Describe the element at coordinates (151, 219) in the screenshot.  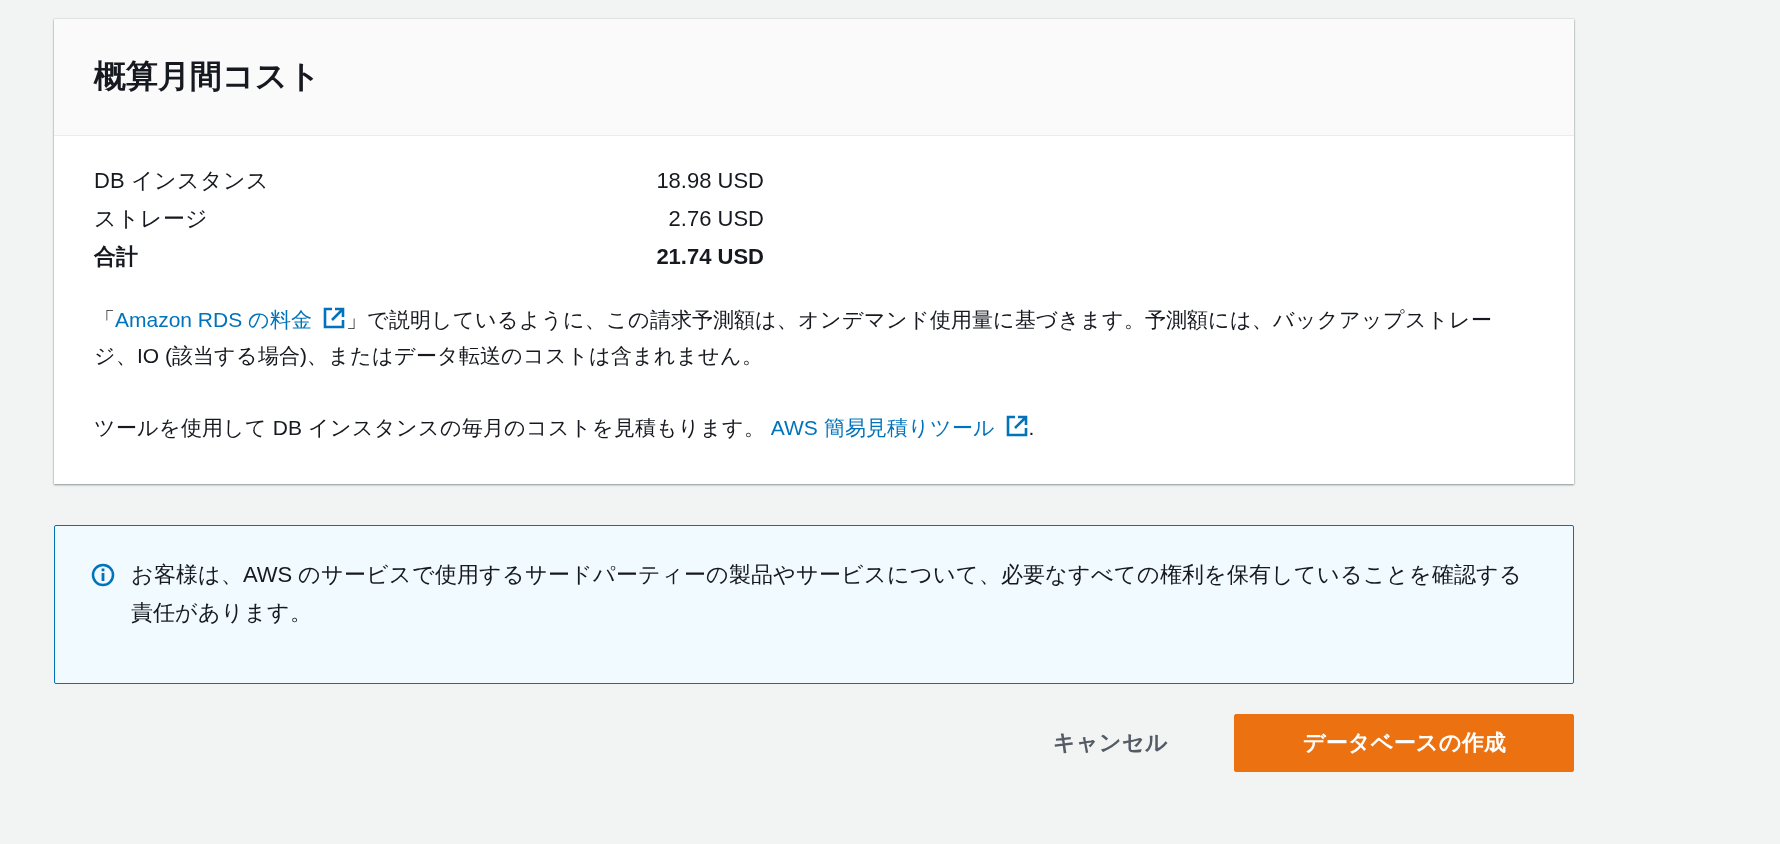
I see `cost-label: ストレージ` at that location.